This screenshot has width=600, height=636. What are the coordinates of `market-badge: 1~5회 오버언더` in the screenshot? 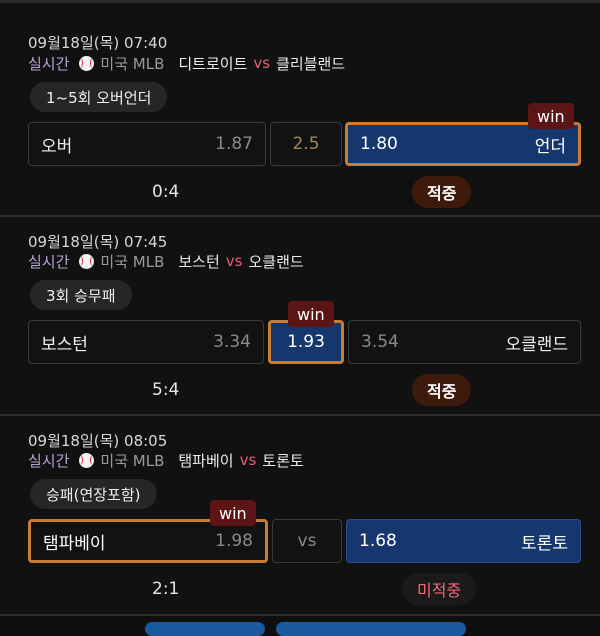 It's located at (99, 97).